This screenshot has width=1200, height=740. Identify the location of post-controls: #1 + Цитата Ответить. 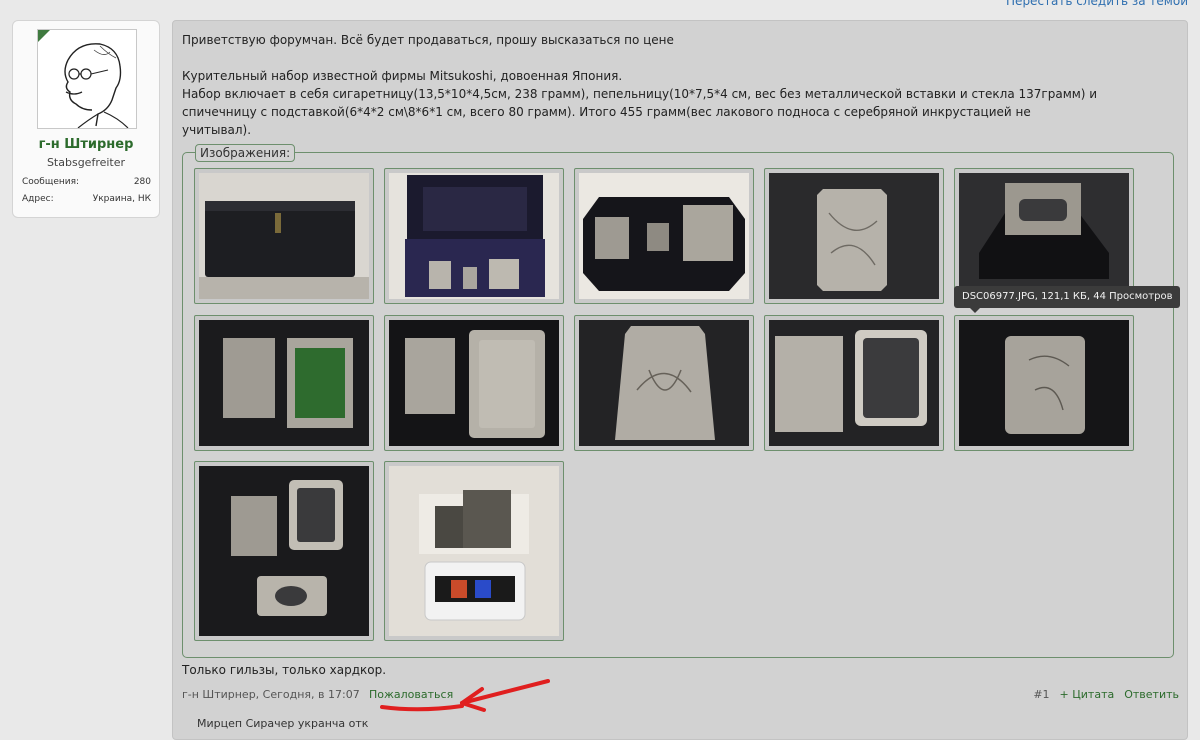
(1106, 694).